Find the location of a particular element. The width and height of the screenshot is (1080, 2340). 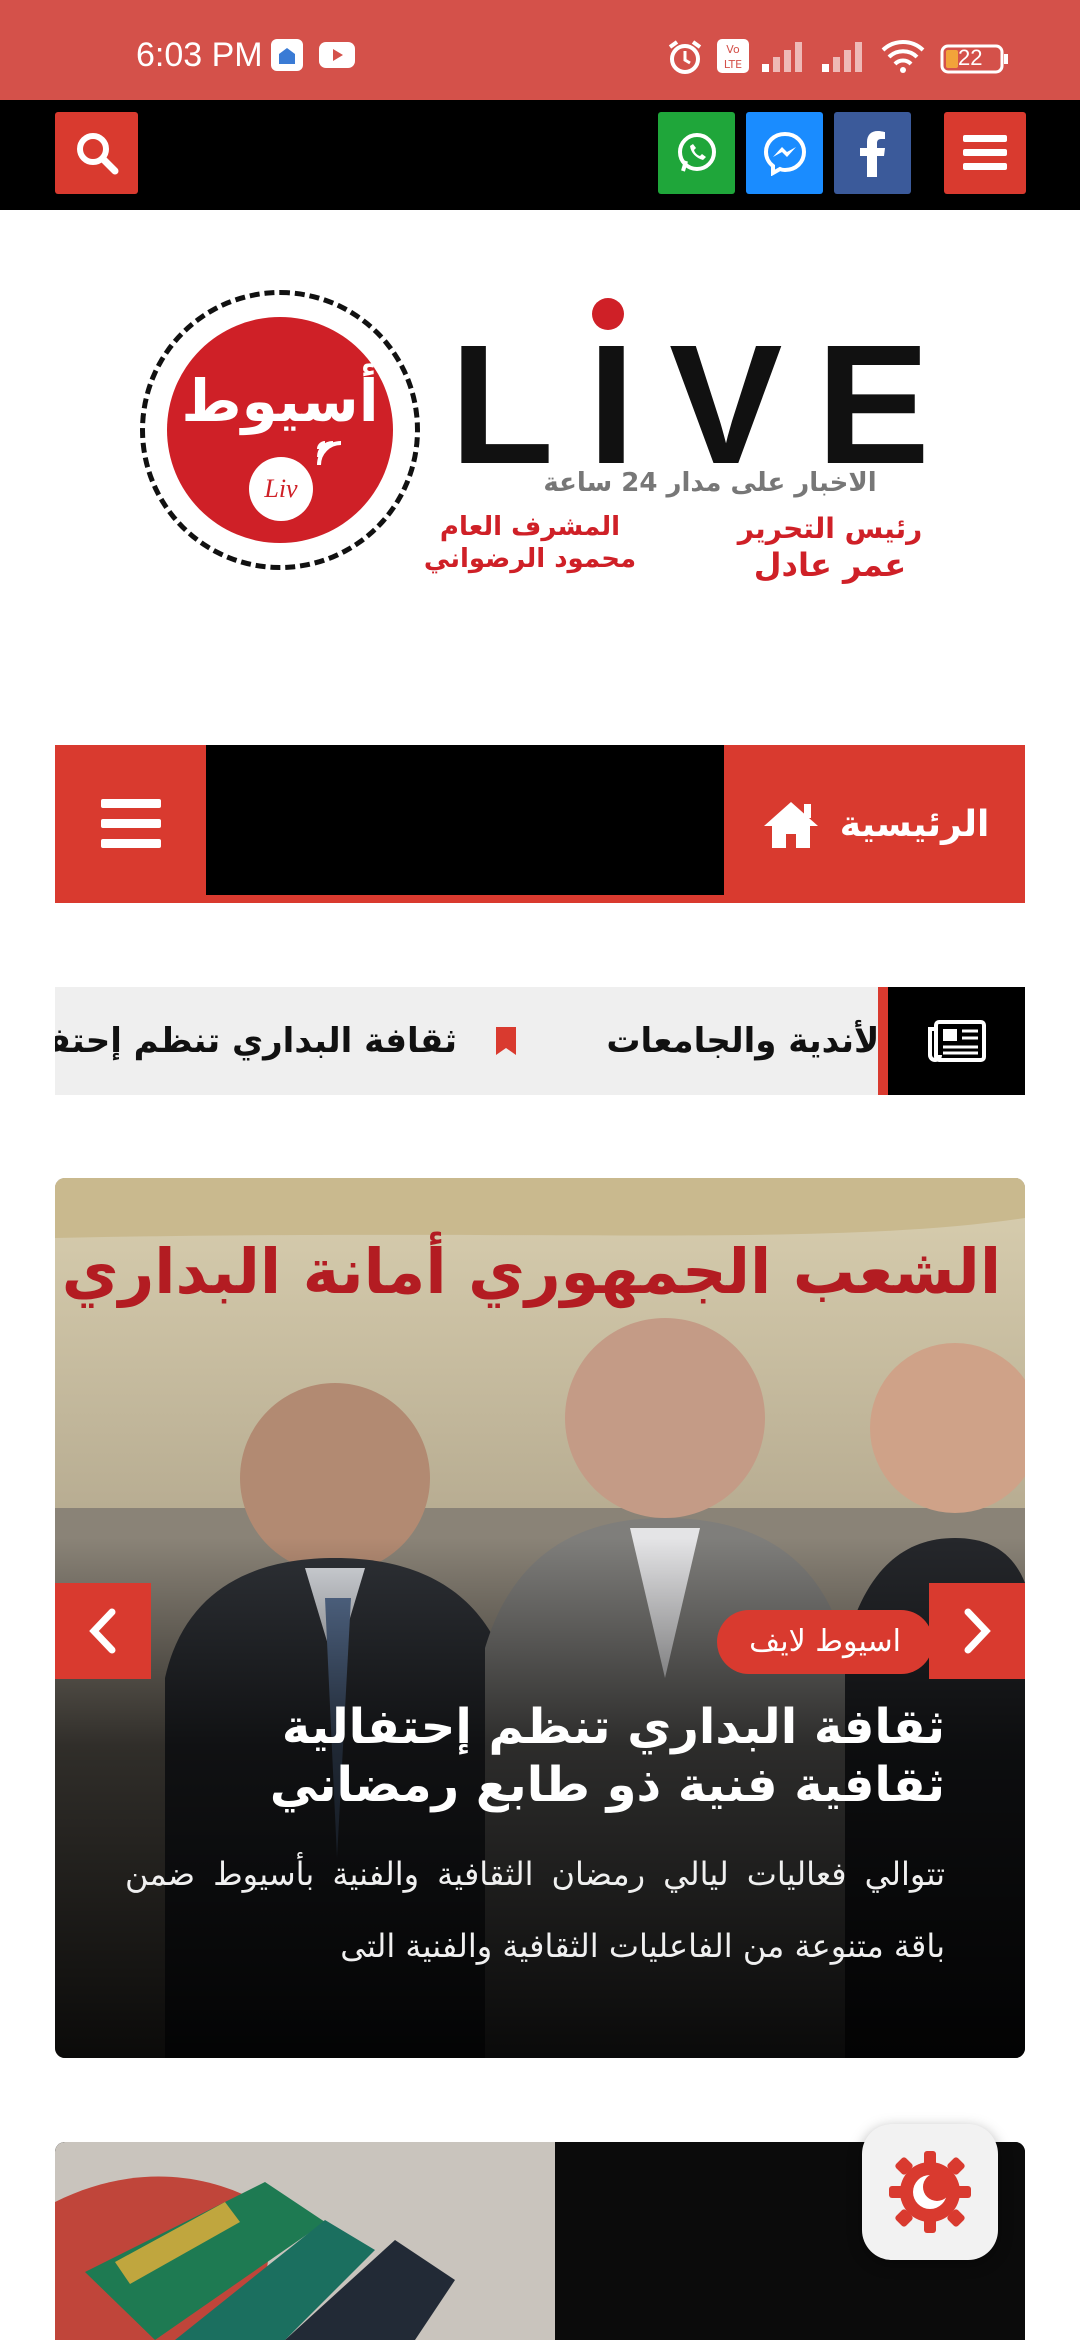

logo-seal-sub: Liv is located at coordinates (281, 489).